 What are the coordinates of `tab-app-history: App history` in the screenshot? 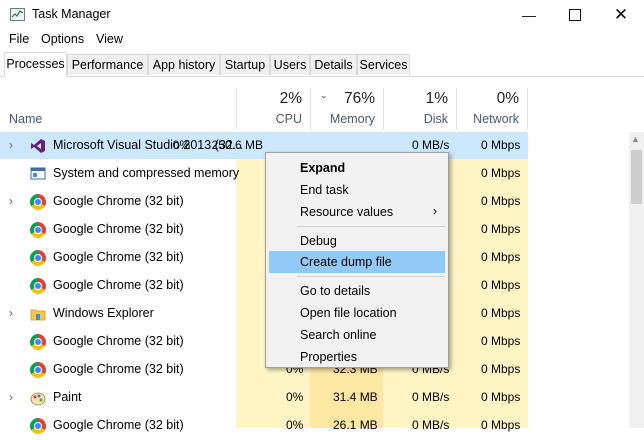 It's located at (184, 64).